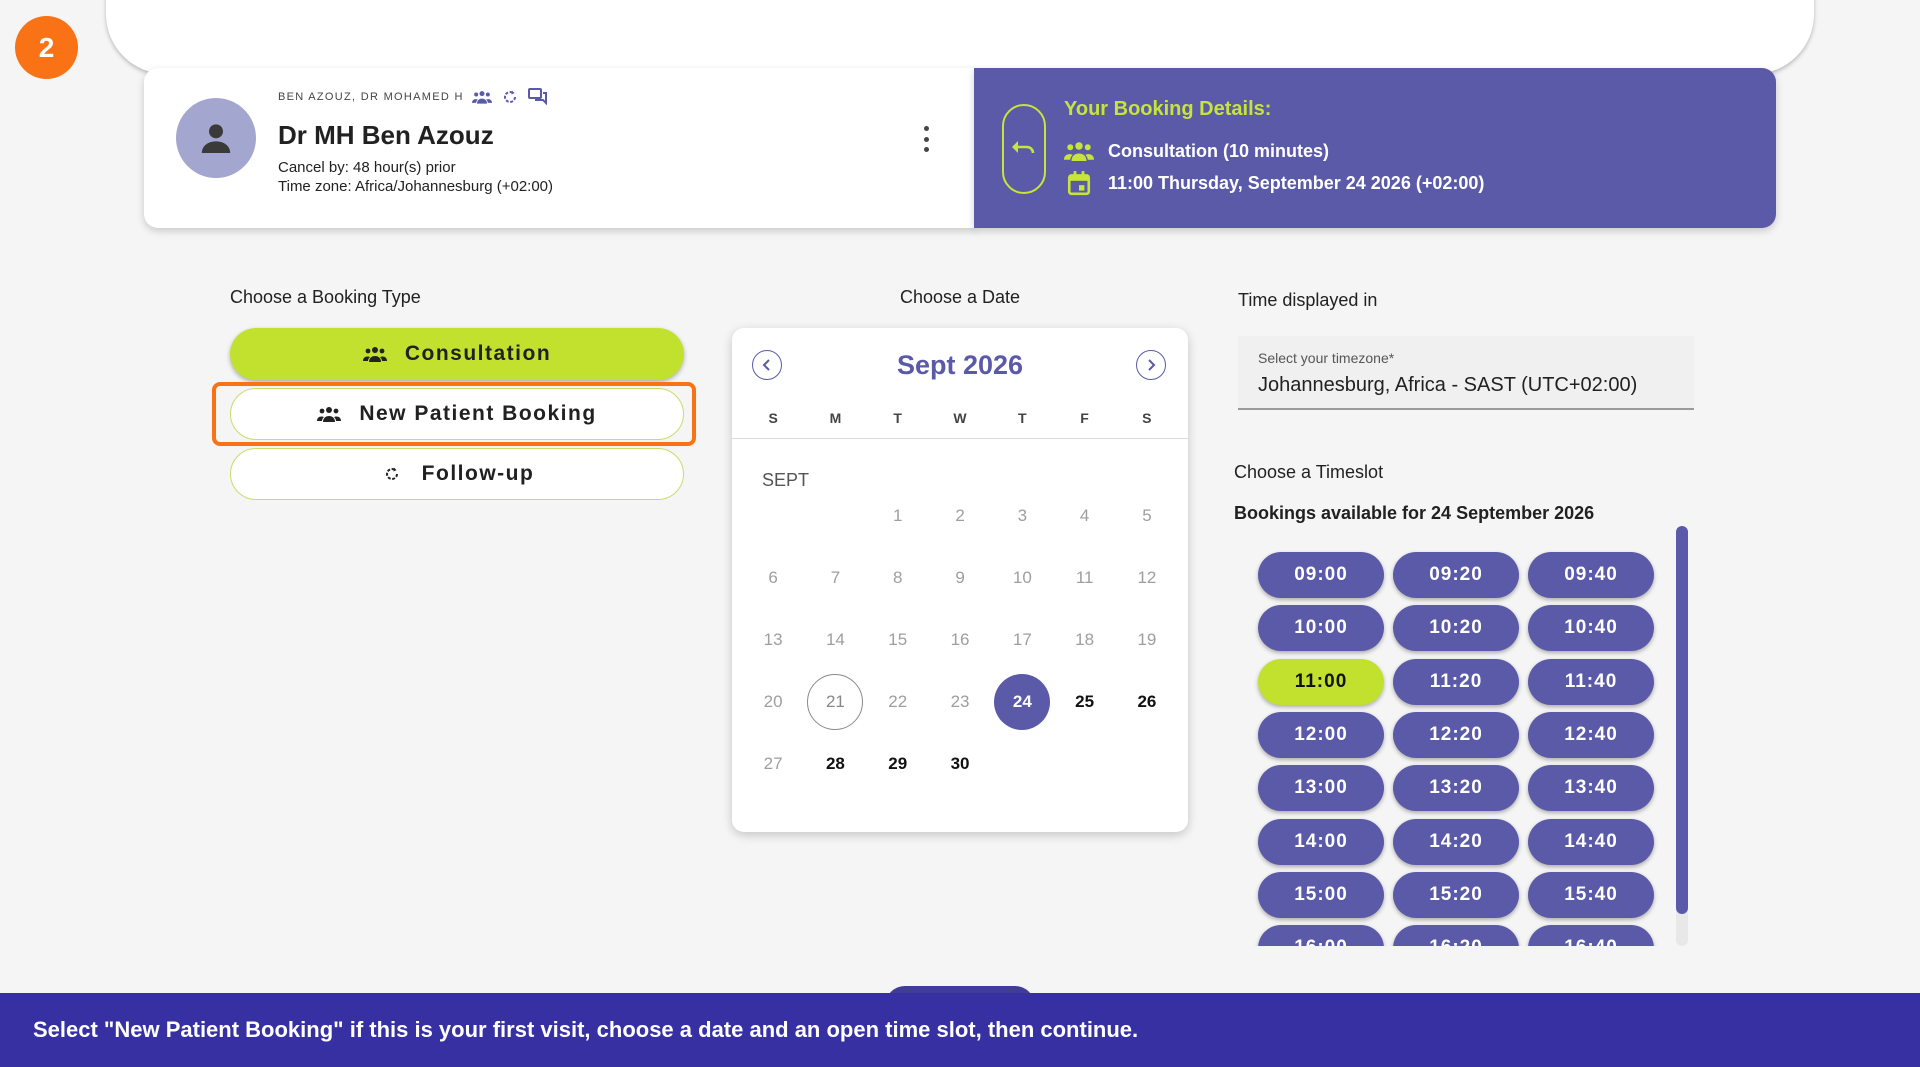  I want to click on top-panel, so click(960, 37).